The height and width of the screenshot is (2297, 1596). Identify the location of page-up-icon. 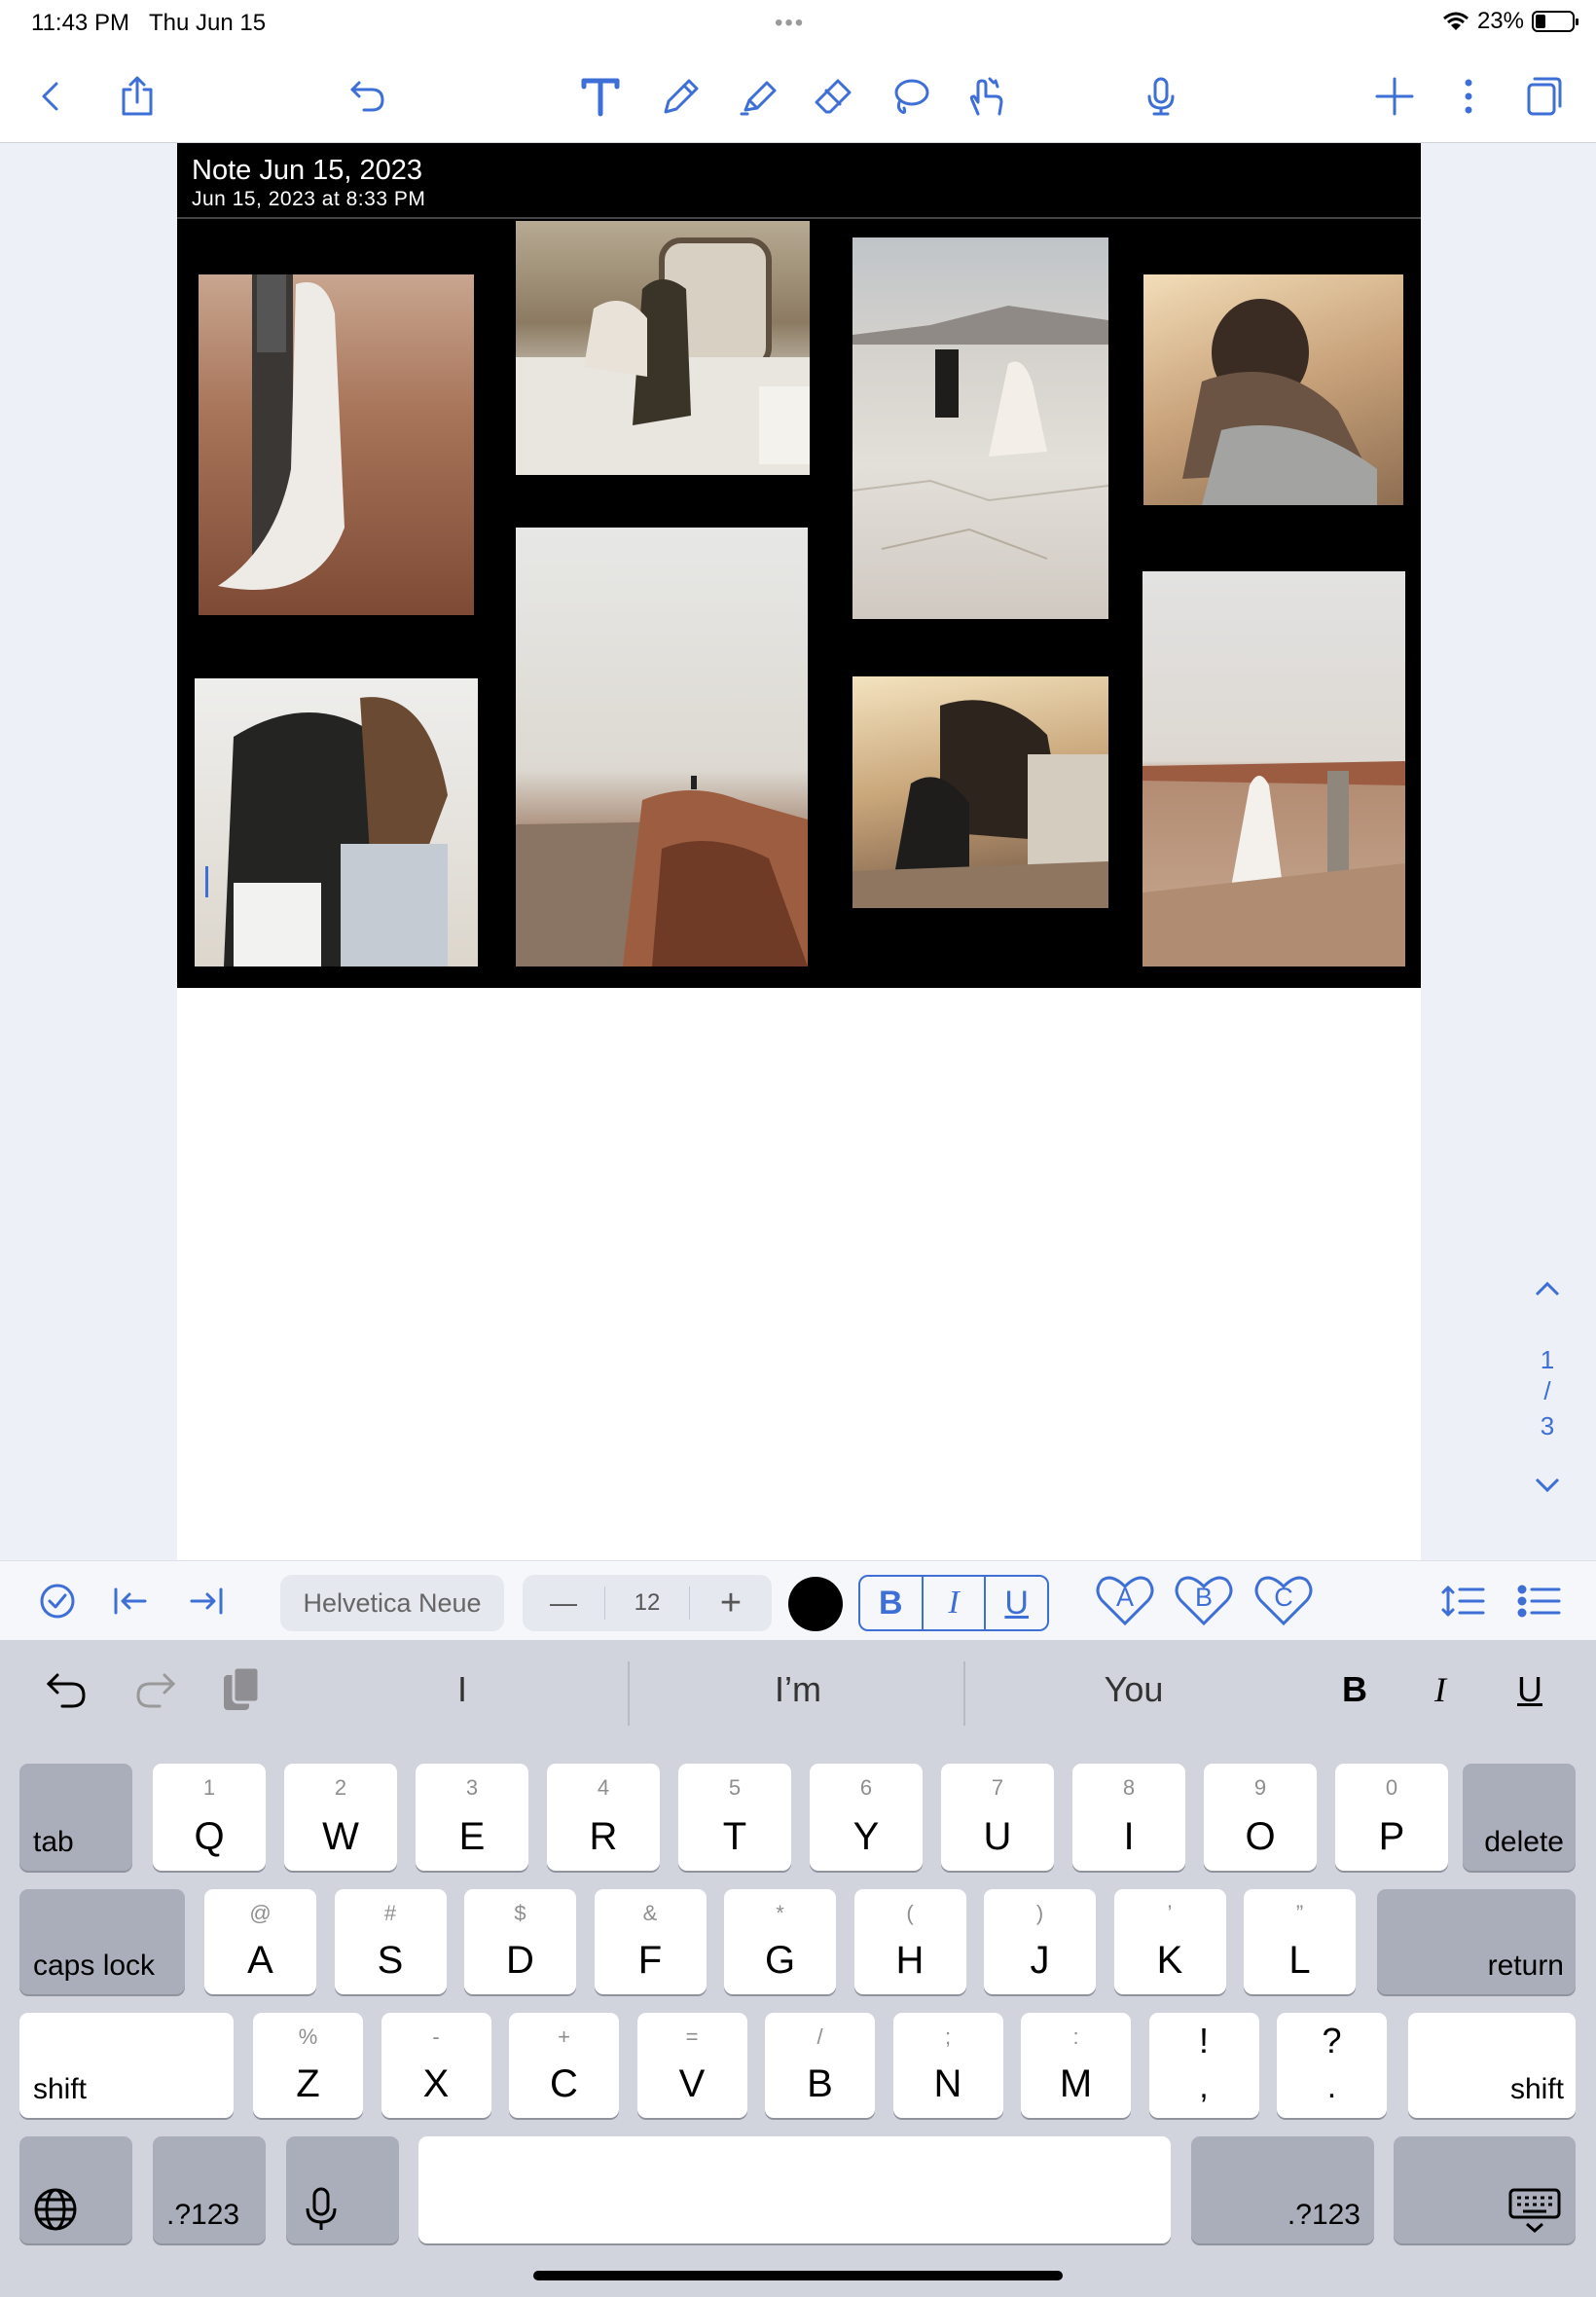
(1547, 1289).